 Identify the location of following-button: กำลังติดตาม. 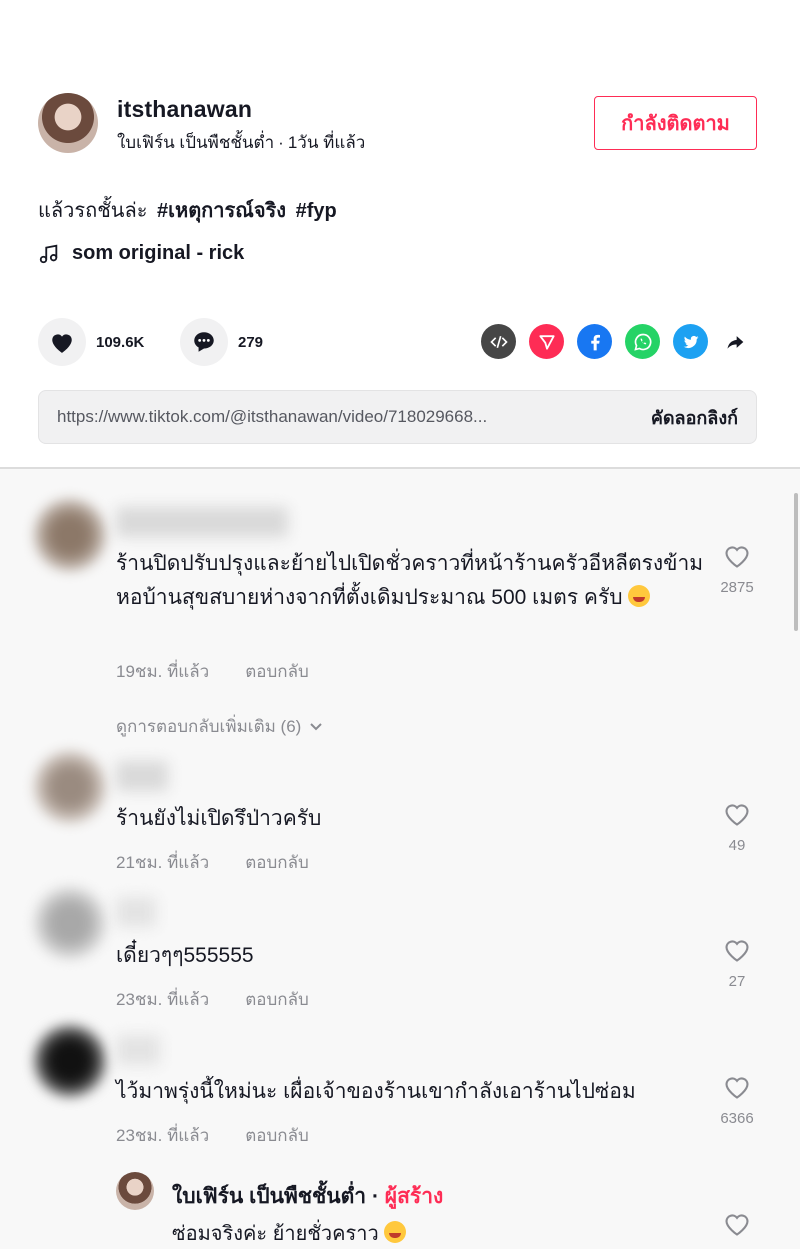
(675, 123).